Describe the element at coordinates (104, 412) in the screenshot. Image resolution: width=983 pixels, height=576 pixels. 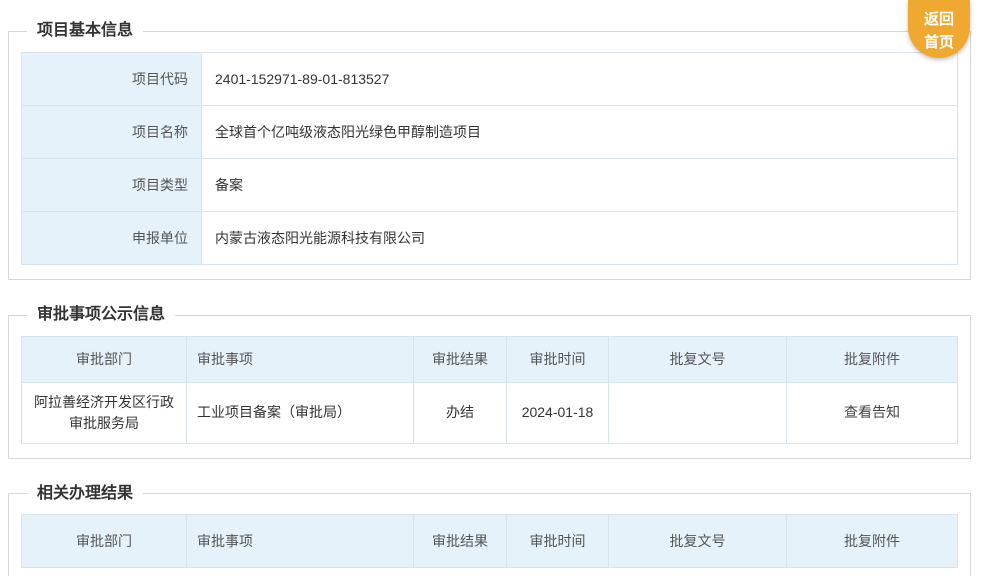
I see `cell-department: 阿拉善经济开发区行政审批服务局` at that location.